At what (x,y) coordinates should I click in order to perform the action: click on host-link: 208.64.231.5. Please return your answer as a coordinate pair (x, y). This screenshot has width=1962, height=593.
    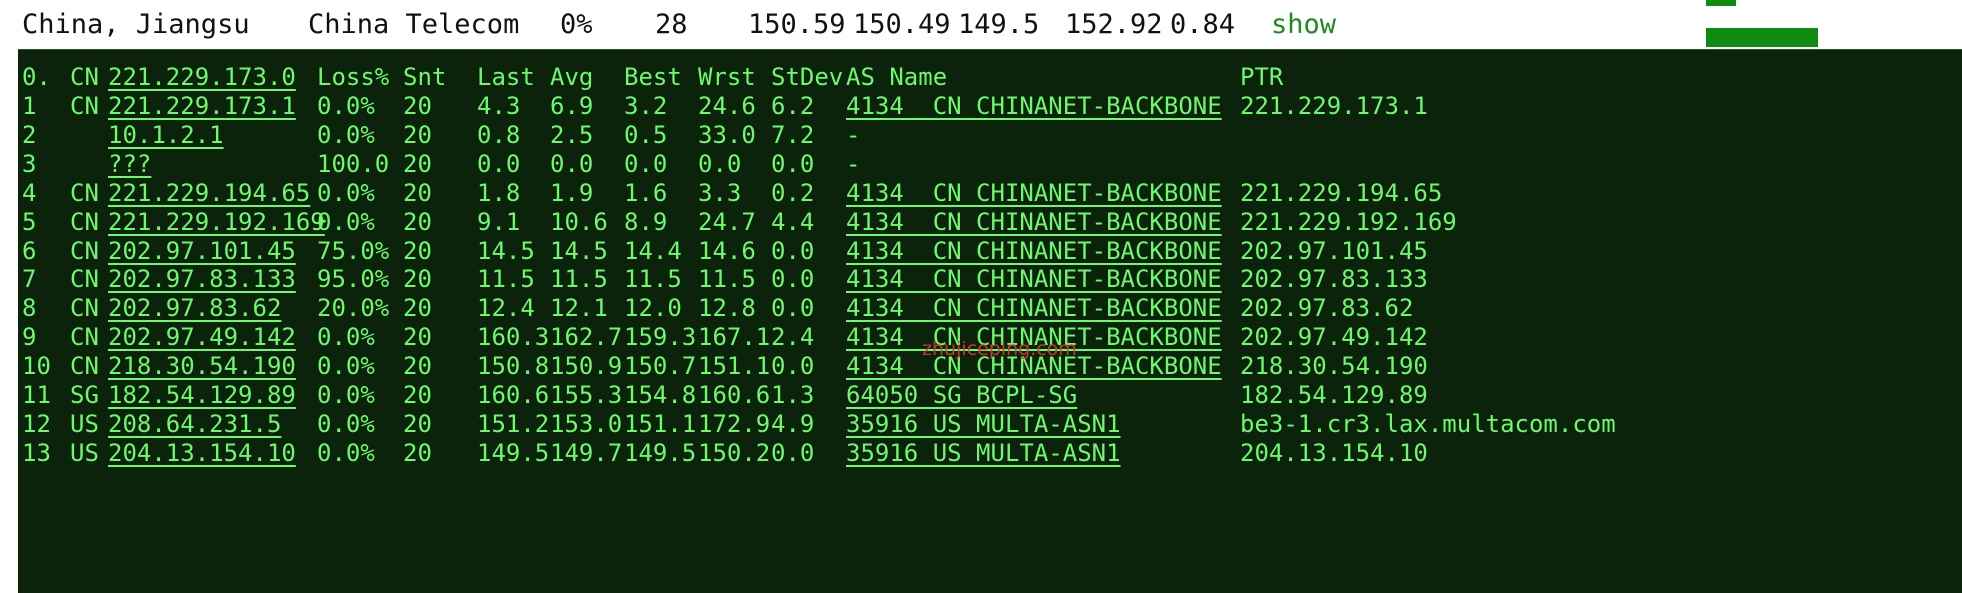
    Looking at the image, I should click on (194, 424).